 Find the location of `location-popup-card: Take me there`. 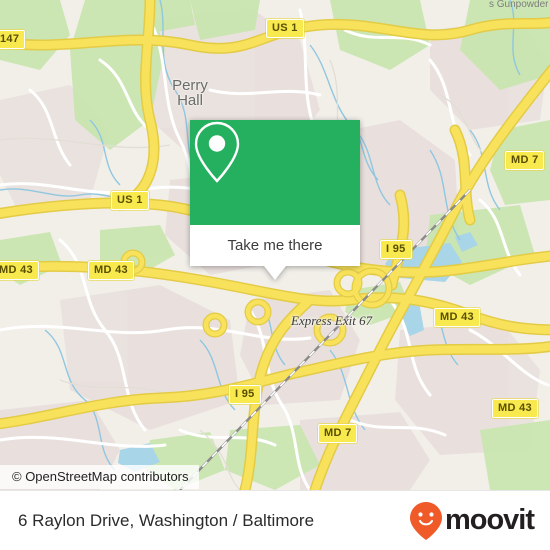

location-popup-card: Take me there is located at coordinates (275, 200).